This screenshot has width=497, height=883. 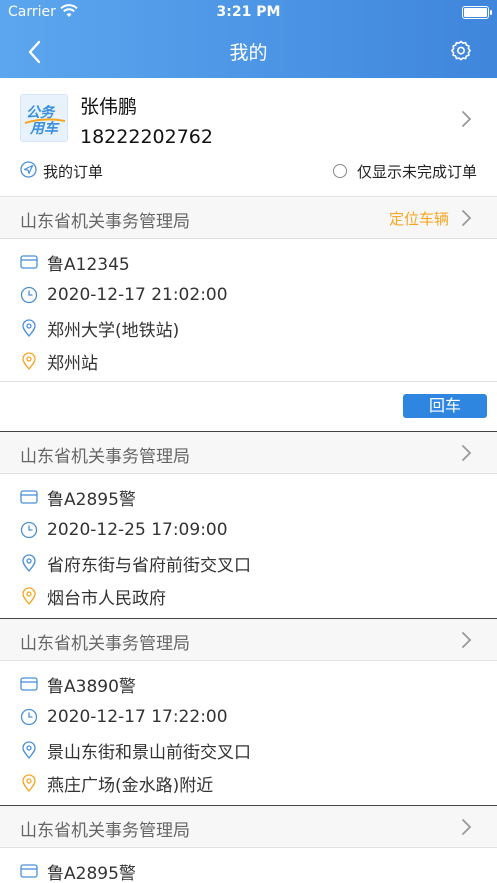 I want to click on order-origin: 郑州大学(地铁站), so click(x=113, y=330).